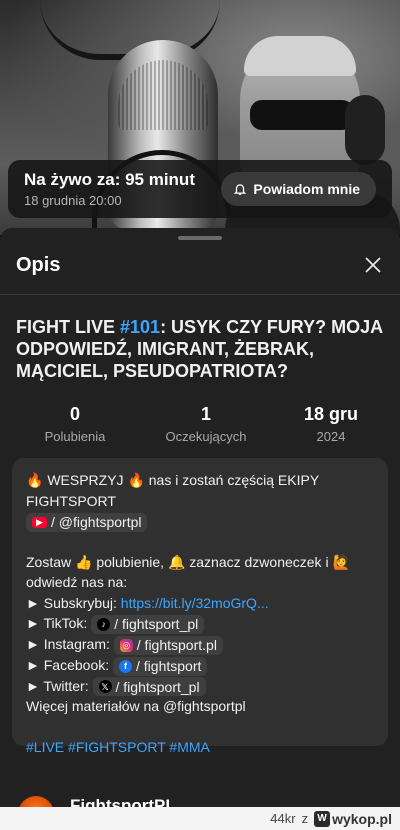  I want to click on hashtags: #LIVE #FIGHTSPORT #MMA, so click(200, 747).